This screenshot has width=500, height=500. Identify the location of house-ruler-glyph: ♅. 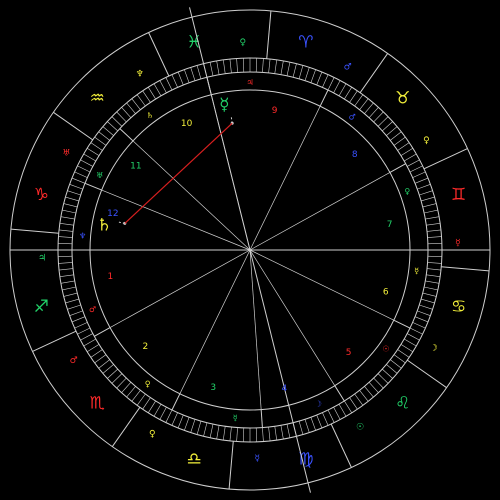
(99, 175).